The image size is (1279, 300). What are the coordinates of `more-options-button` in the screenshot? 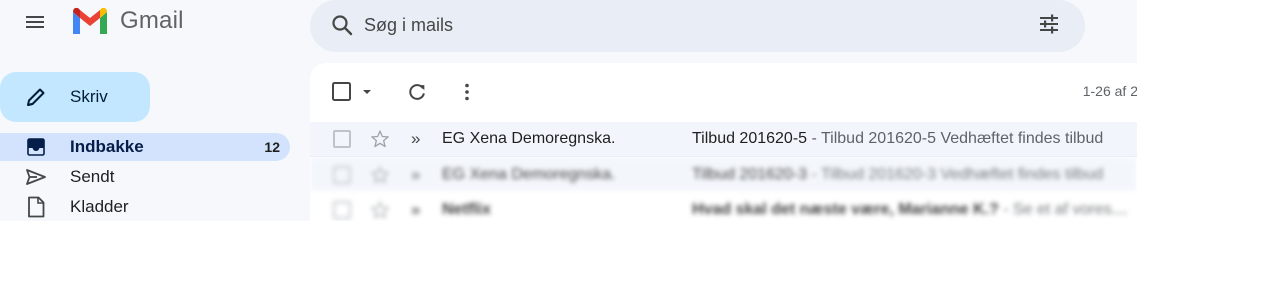 It's located at (467, 92).